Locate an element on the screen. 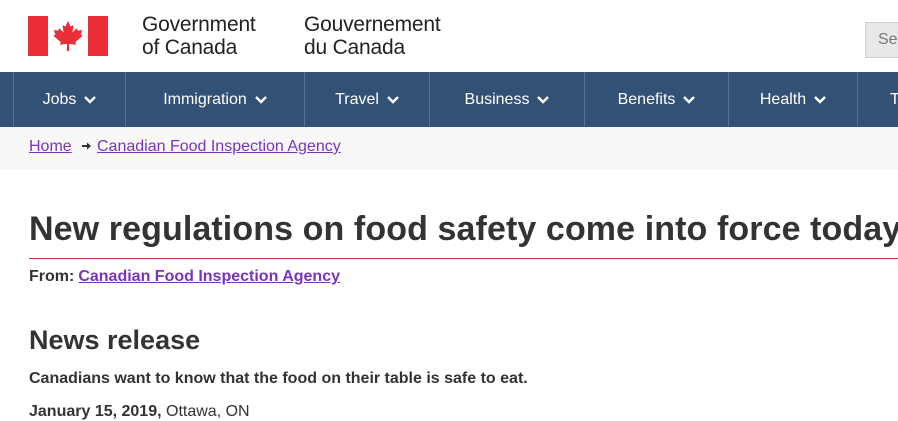 This screenshot has width=898, height=421. menu-item-jobs: Jobs is located at coordinates (70, 99).